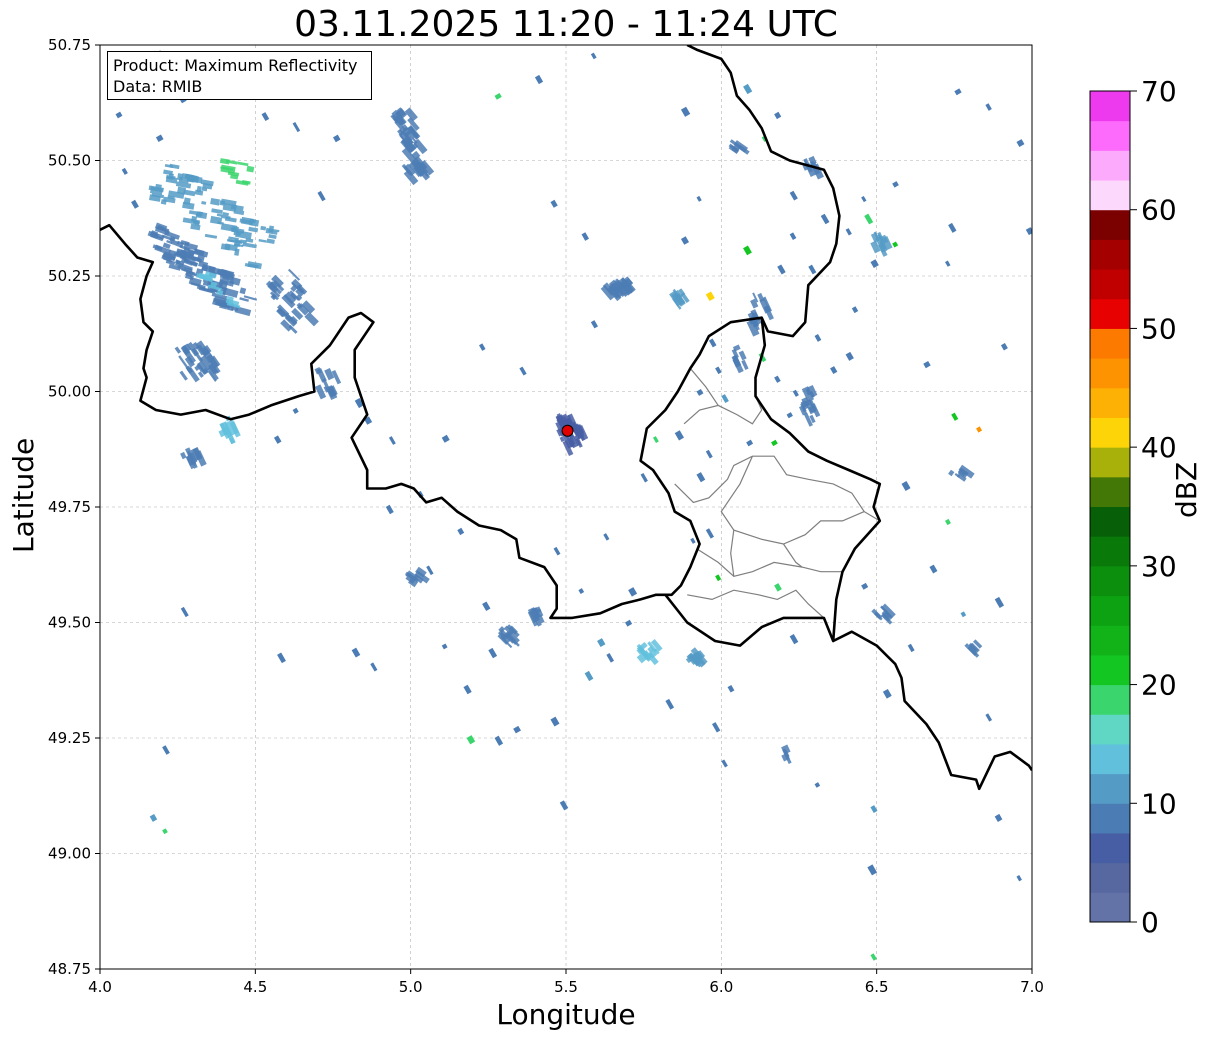 This screenshot has width=1219, height=1044. What do you see at coordinates (1032, 987) in the screenshot?
I see `x-tick-label: 7.0` at bounding box center [1032, 987].